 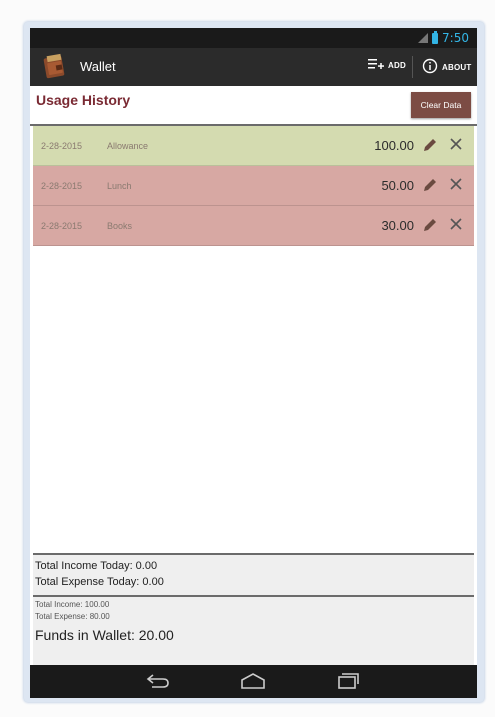 I want to click on signal-icon, so click(x=423, y=38).